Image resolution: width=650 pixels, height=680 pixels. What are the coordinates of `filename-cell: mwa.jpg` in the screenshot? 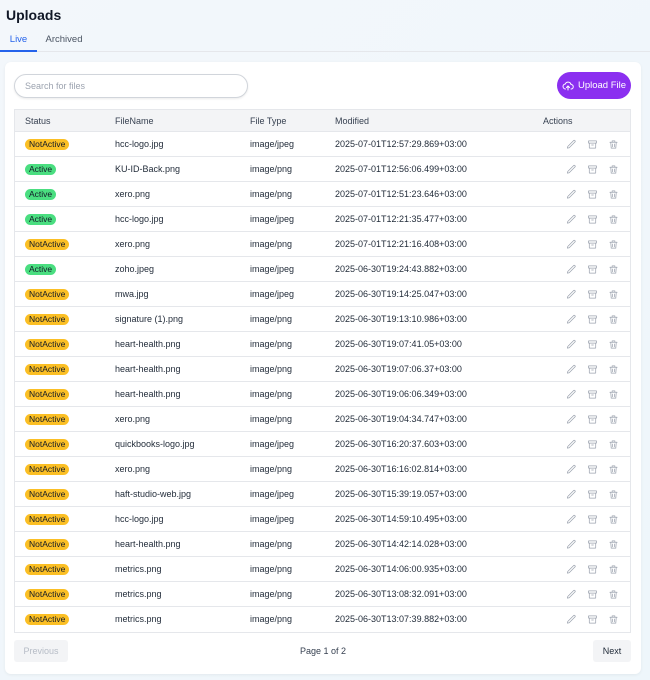 It's located at (132, 294).